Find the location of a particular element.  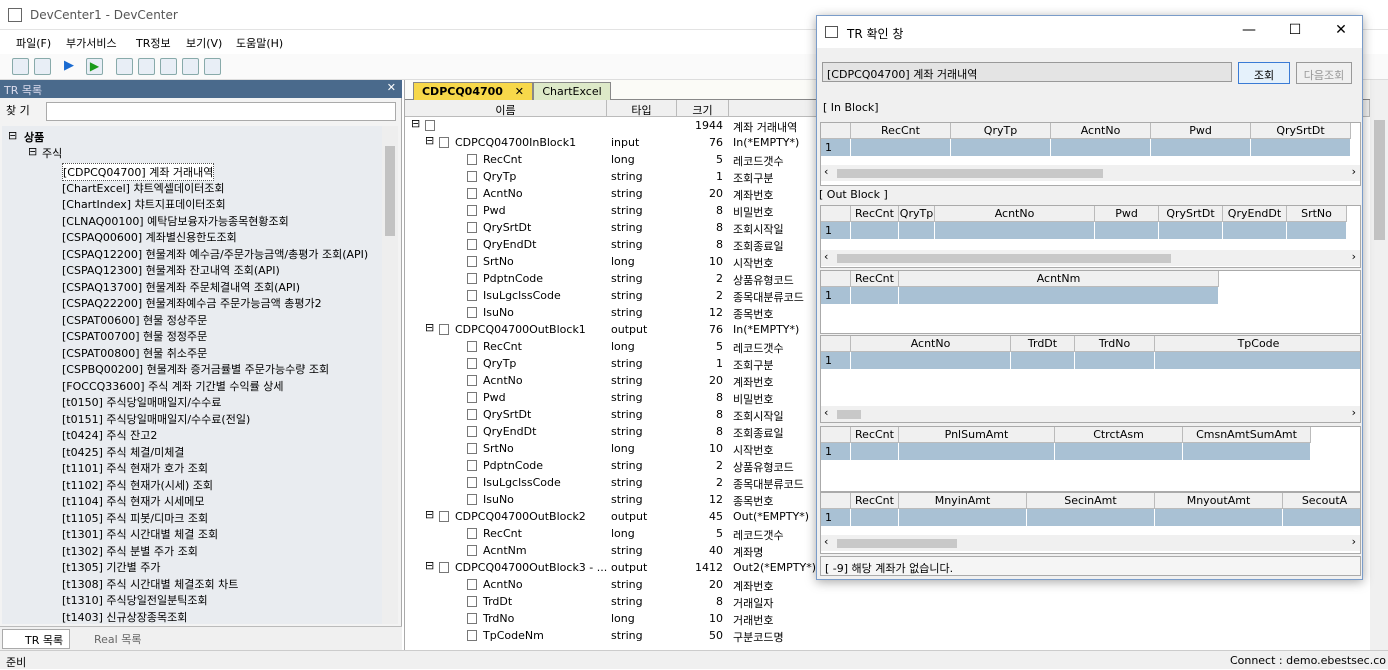

tab-real-list: Real 목록 is located at coordinates (109, 639).